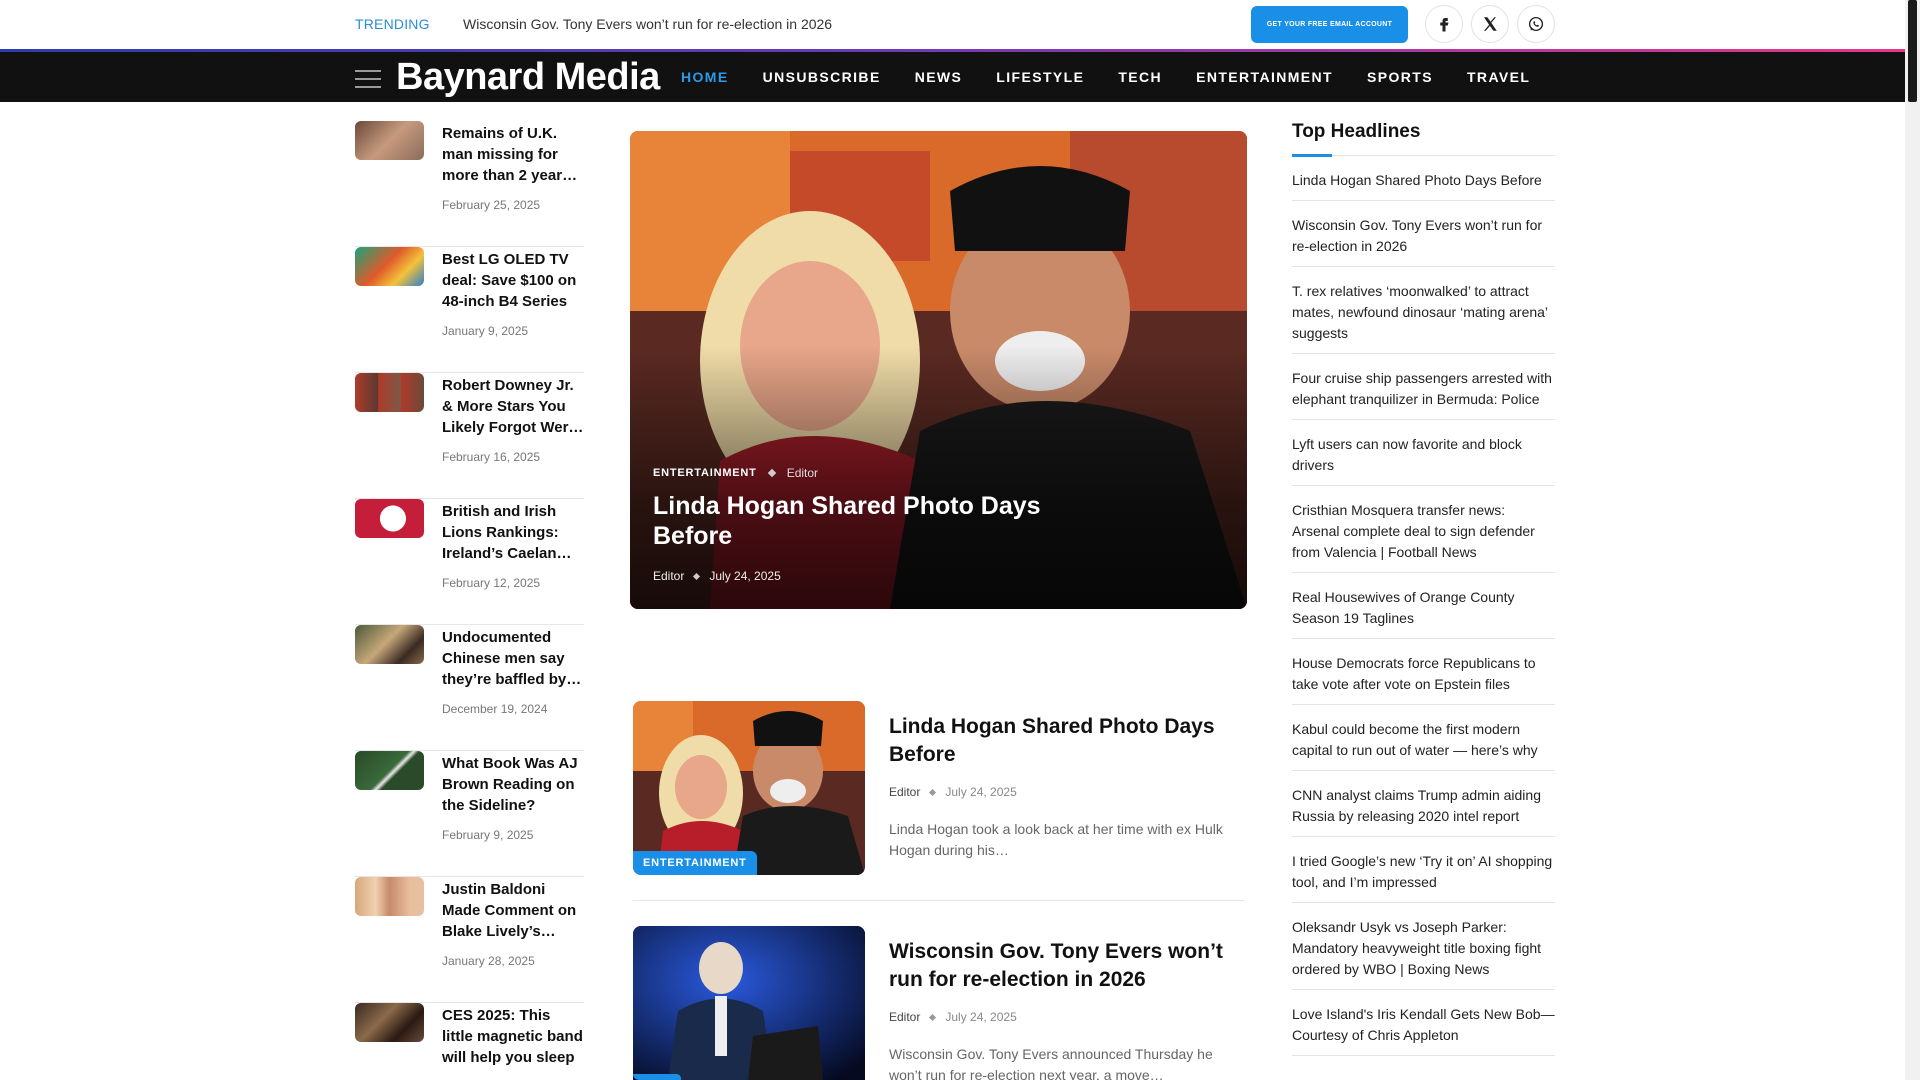 This screenshot has height=1080, width=1920. I want to click on menu-icon, so click(368, 79).